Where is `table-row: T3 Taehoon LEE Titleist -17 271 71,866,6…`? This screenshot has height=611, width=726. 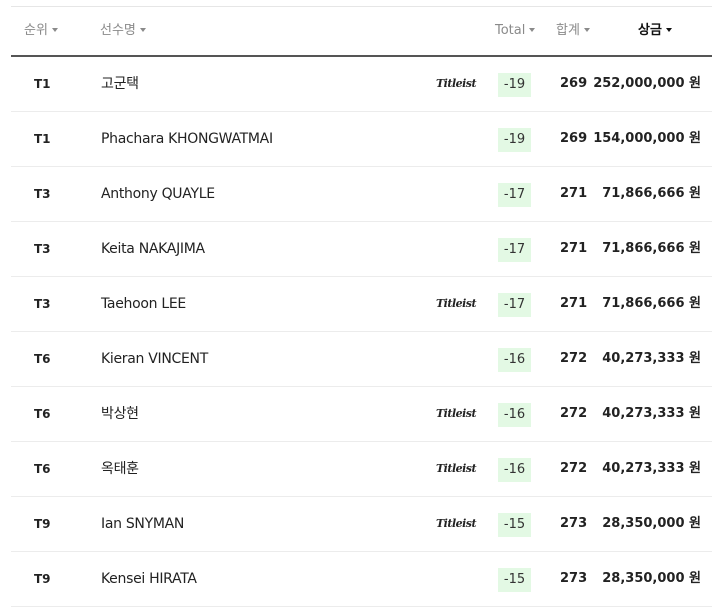 table-row: T3 Taehoon LEE Titleist -17 271 71,866,6… is located at coordinates (361, 304).